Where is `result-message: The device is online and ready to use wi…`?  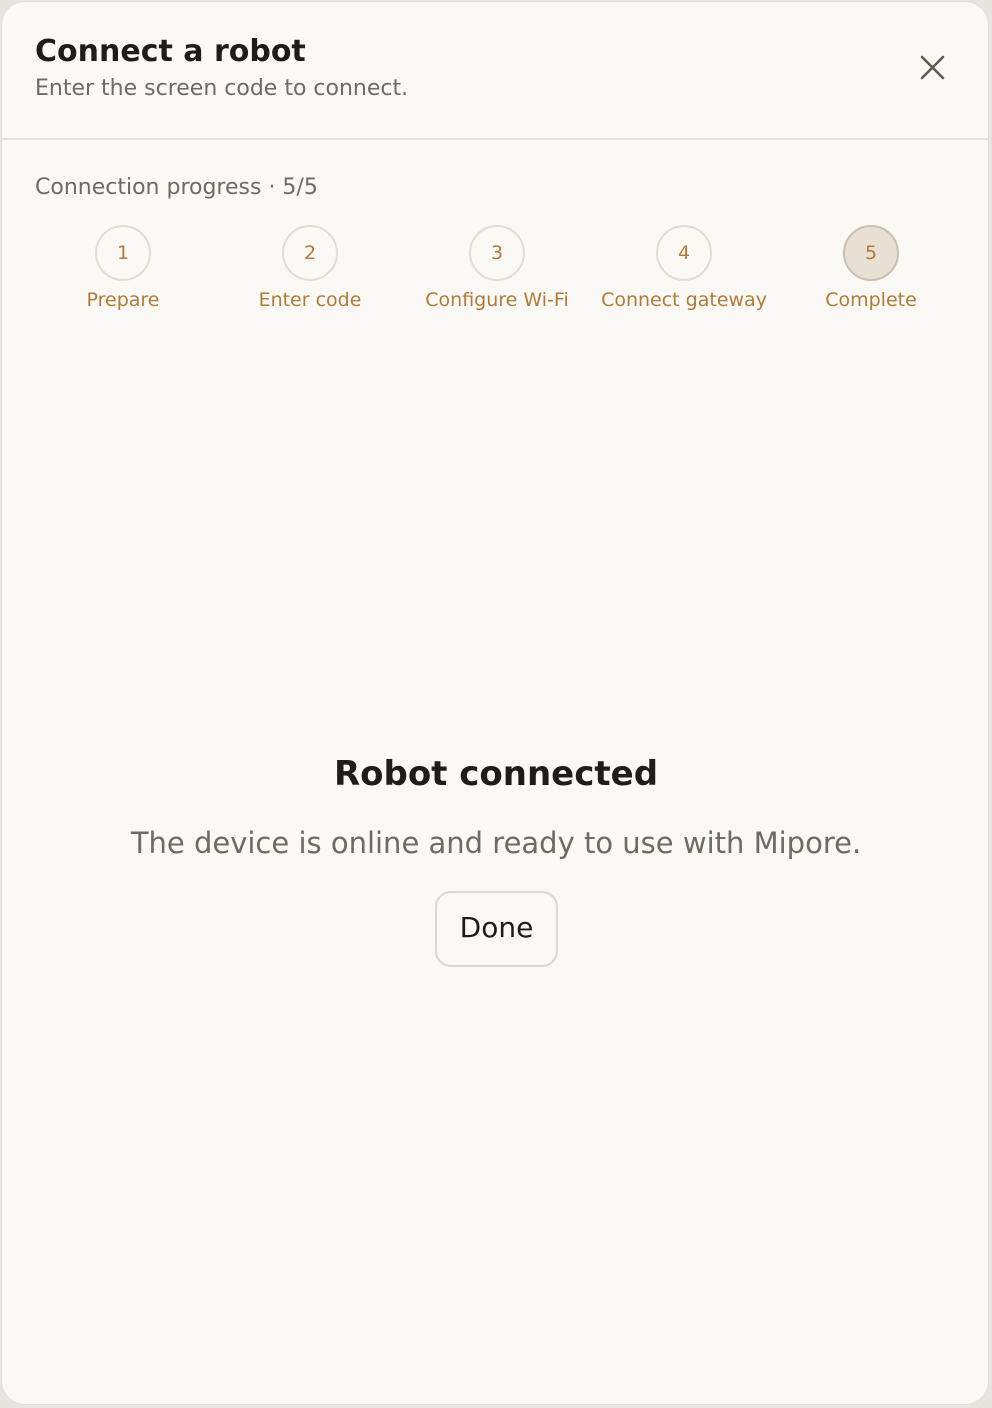
result-message: The device is online and ready to use wi… is located at coordinates (496, 843).